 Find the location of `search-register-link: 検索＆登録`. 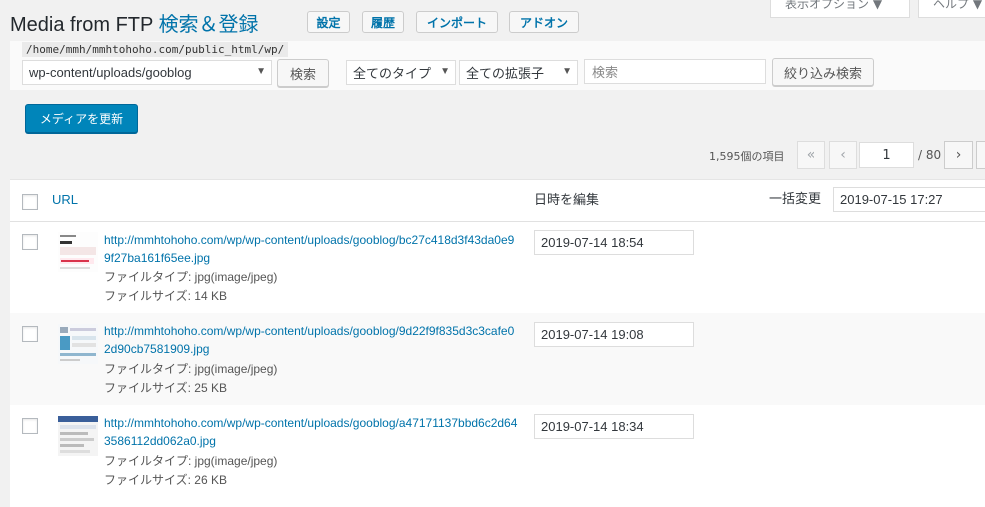

search-register-link: 検索＆登録 is located at coordinates (209, 25).